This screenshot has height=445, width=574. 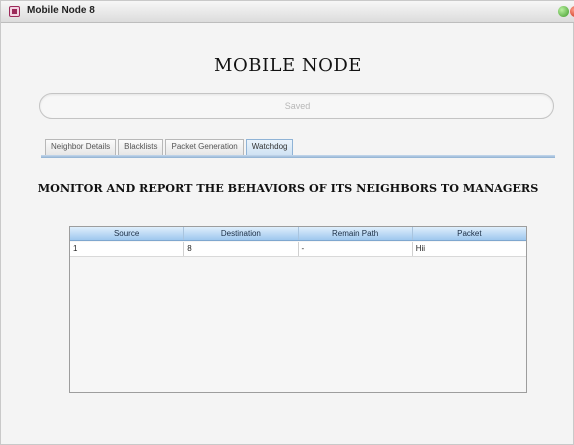 What do you see at coordinates (269, 147) in the screenshot?
I see `tab-watchdog: Watchdog` at bounding box center [269, 147].